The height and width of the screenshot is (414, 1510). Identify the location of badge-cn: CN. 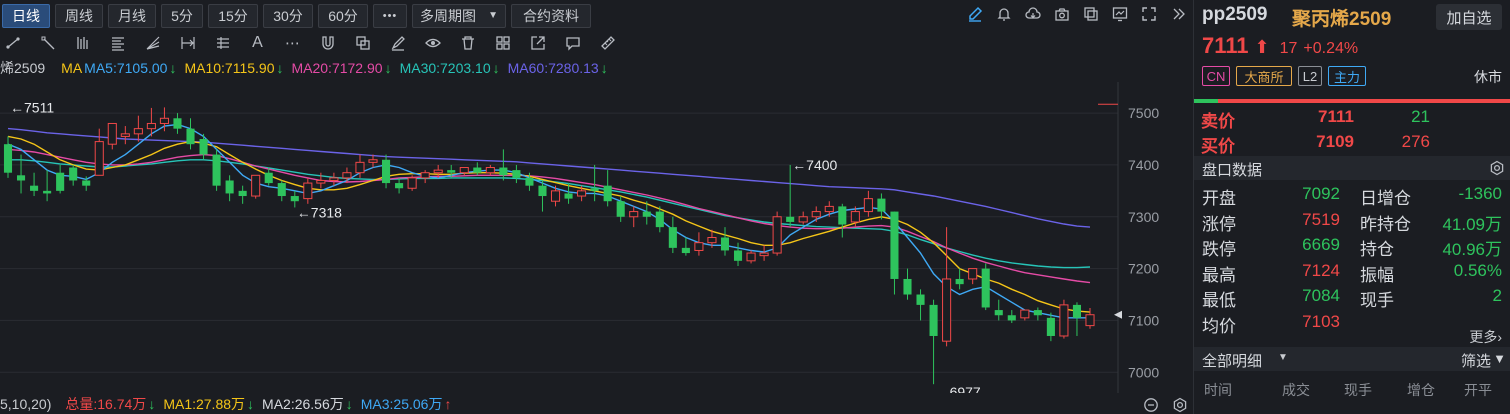
(1216, 76).